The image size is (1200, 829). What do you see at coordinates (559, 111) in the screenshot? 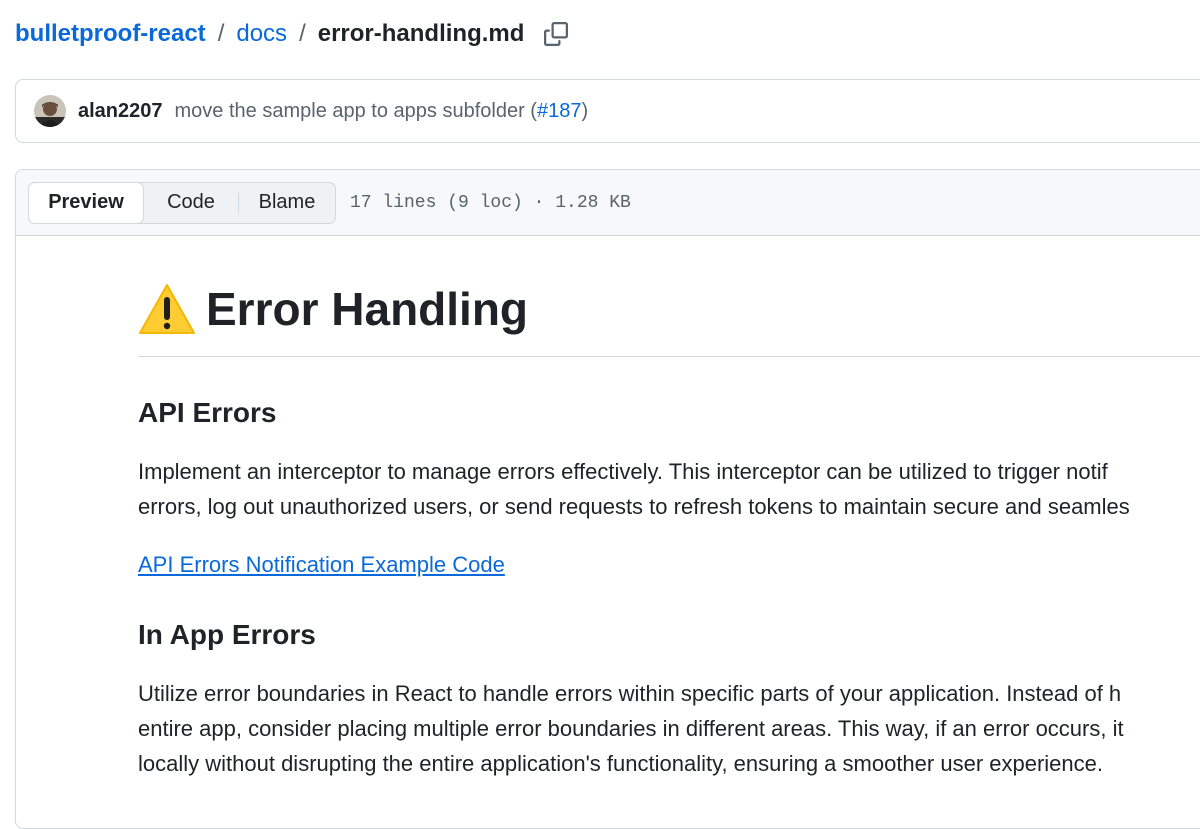
I see `commit-pr-link: #187` at bounding box center [559, 111].